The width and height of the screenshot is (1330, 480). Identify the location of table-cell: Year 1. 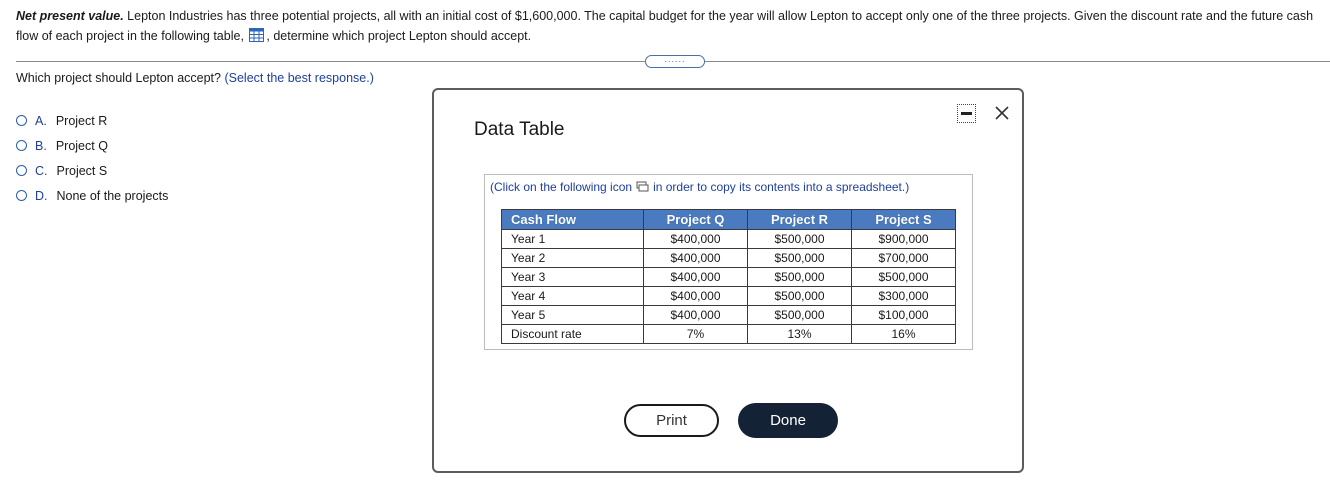
(572, 239).